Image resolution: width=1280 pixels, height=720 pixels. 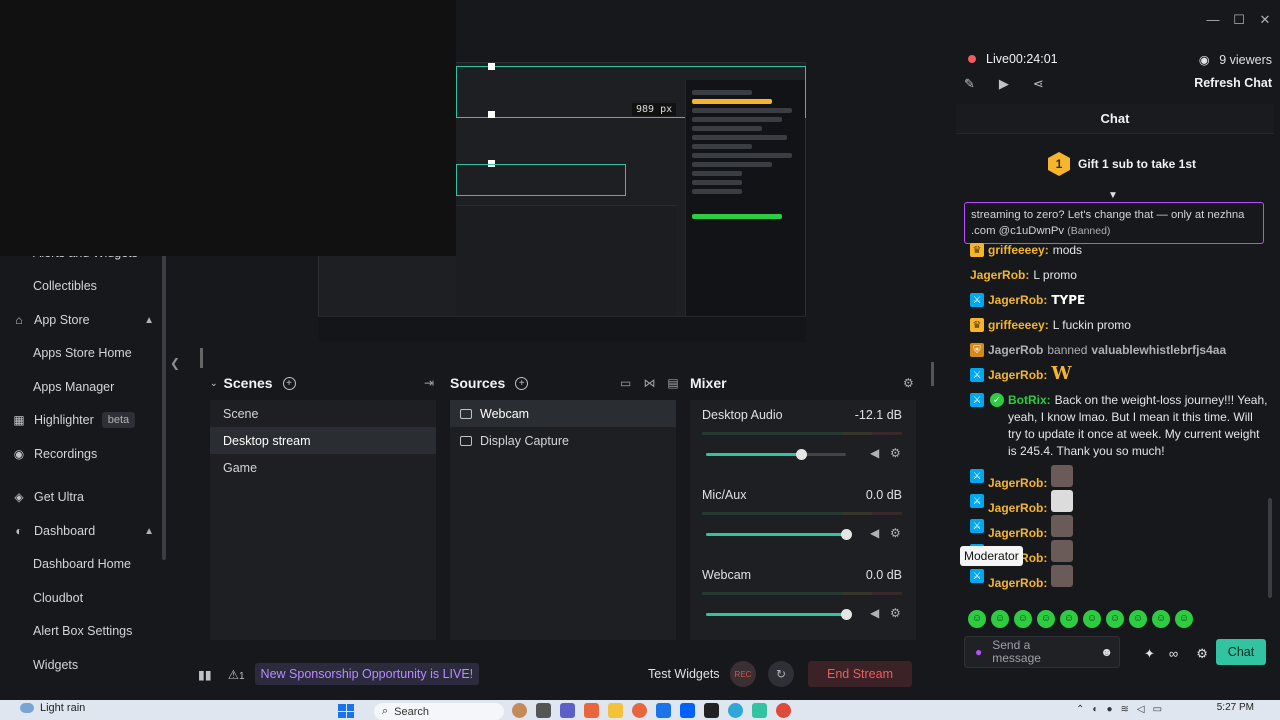 I want to click on replay-buffer-icon: ↻, so click(x=781, y=674).